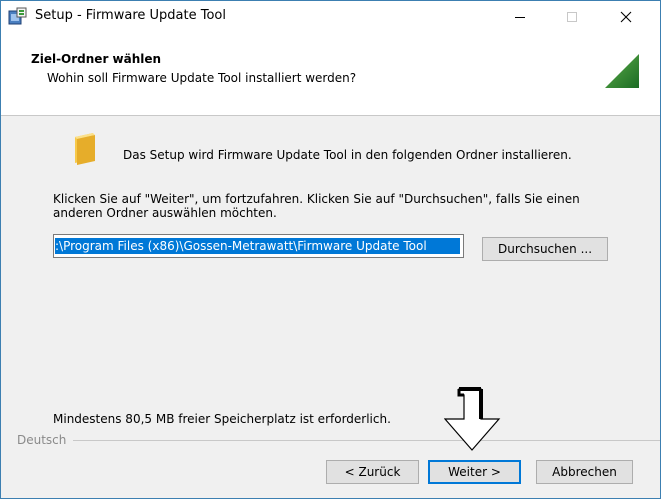  I want to click on minimize-icon, so click(520, 17).